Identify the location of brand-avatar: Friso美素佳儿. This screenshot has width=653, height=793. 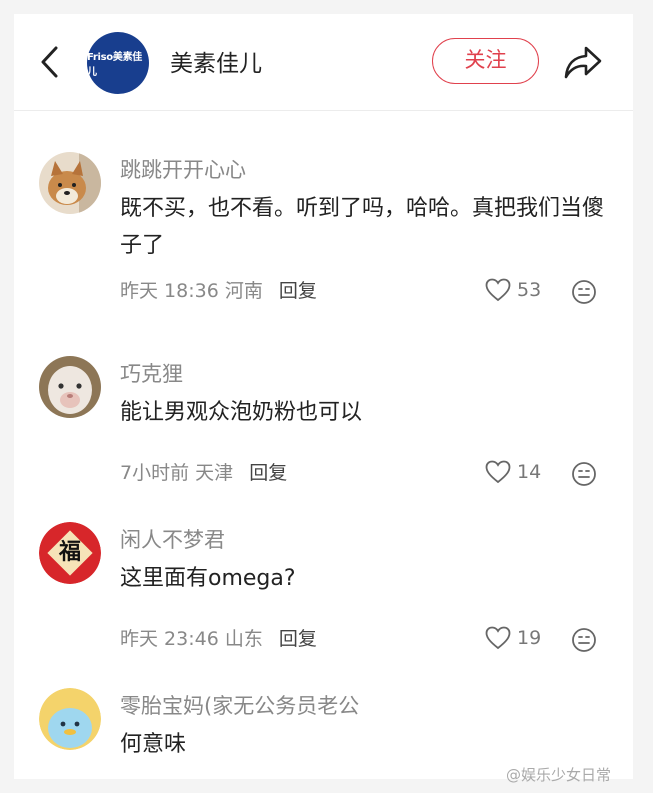
(118, 63).